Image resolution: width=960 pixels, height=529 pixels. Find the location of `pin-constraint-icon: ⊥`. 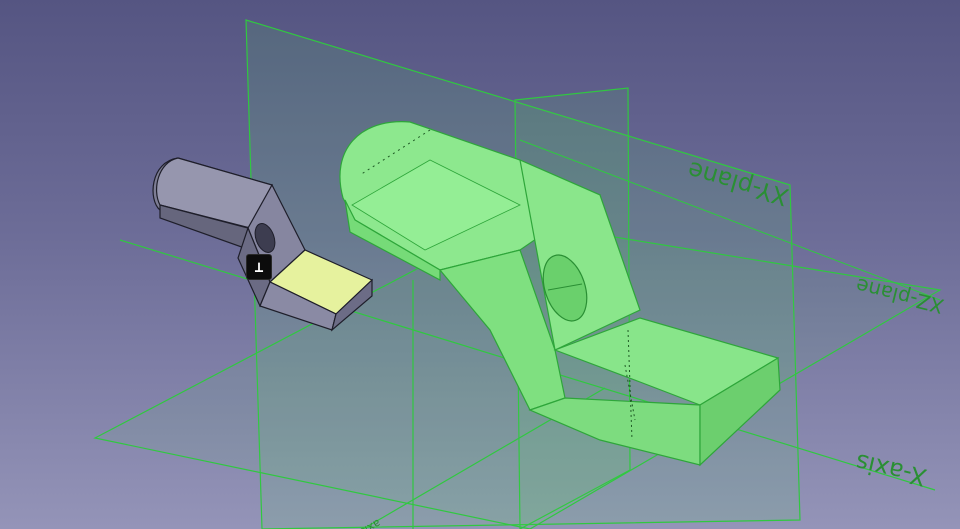

pin-constraint-icon: ⊥ is located at coordinates (259, 267).